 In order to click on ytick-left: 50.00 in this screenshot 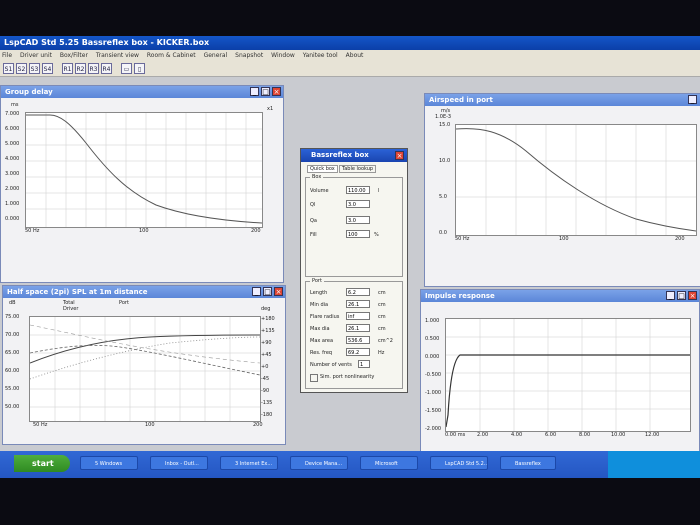, I will do `click(12, 407)`.